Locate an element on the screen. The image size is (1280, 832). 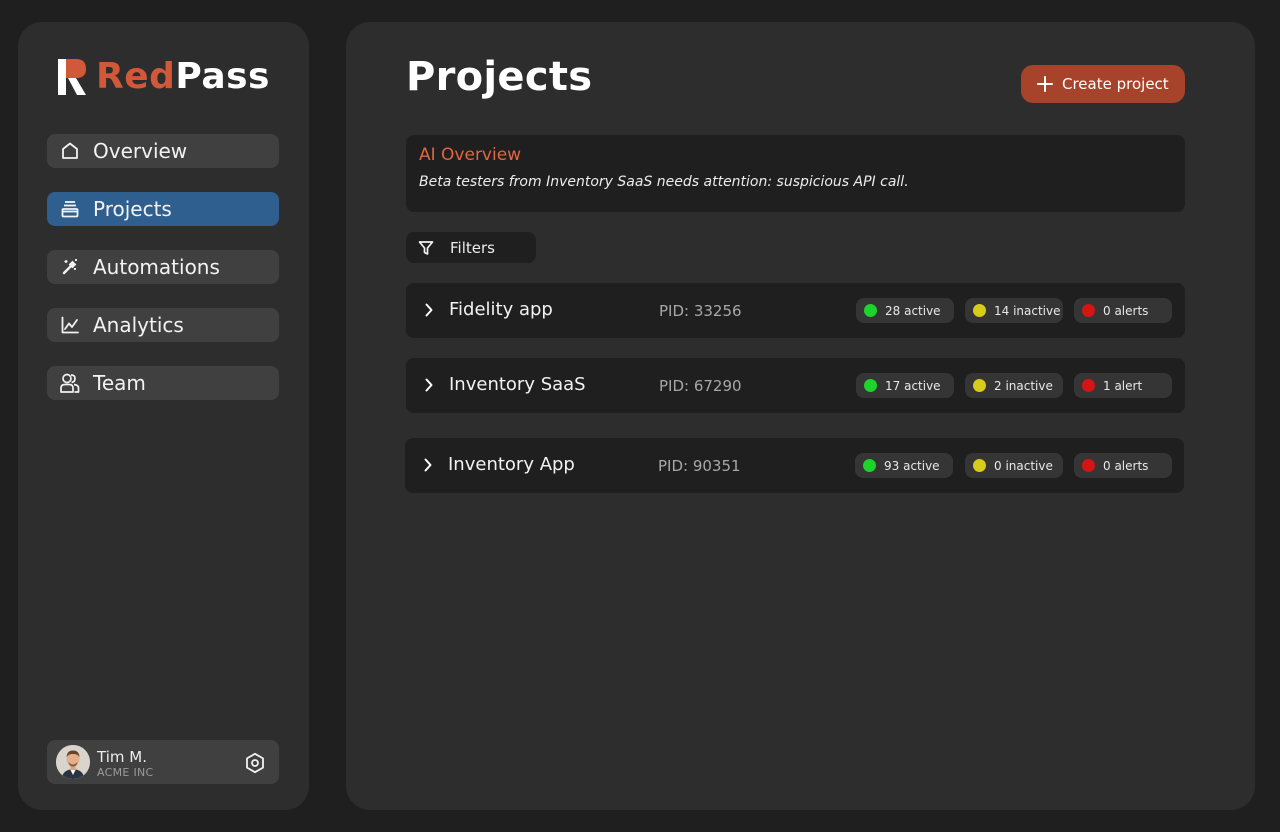
sidebar-item-team: Team is located at coordinates (163, 383).